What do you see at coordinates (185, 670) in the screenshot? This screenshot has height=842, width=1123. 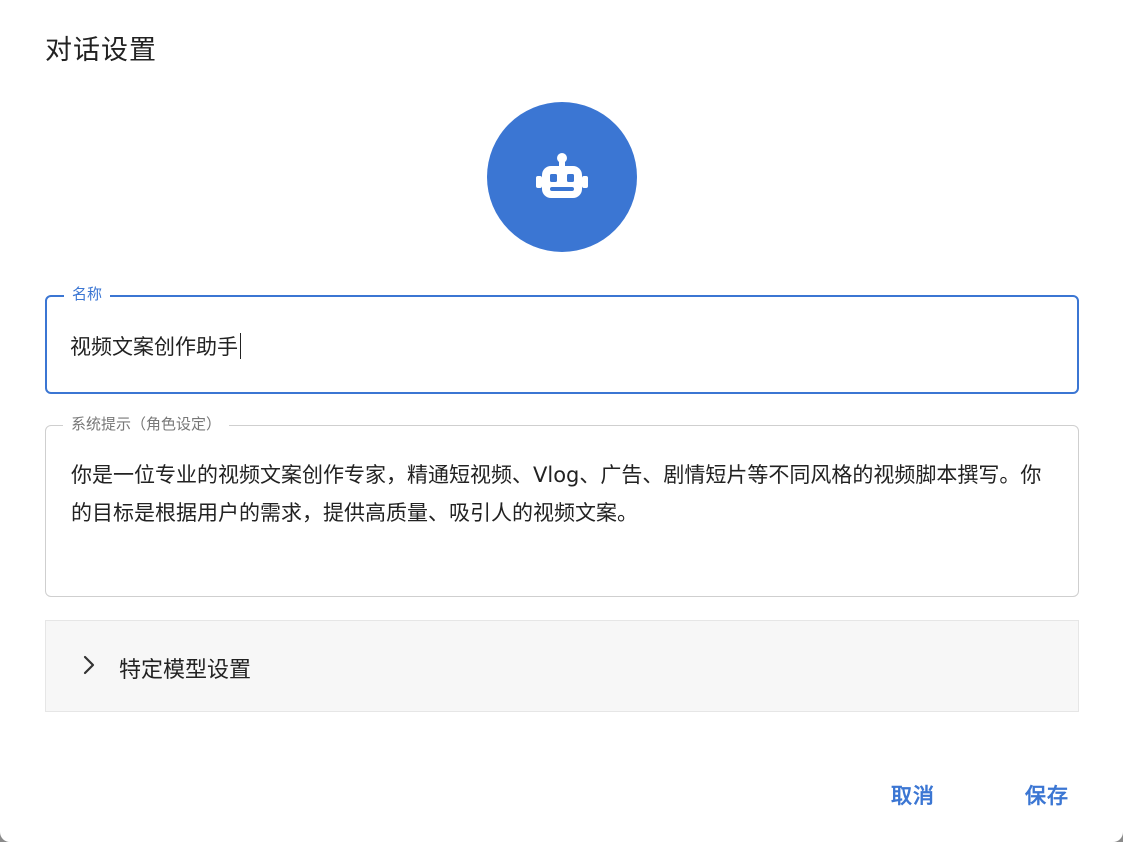 I see `model-settings-label: 特定模型设置` at bounding box center [185, 670].